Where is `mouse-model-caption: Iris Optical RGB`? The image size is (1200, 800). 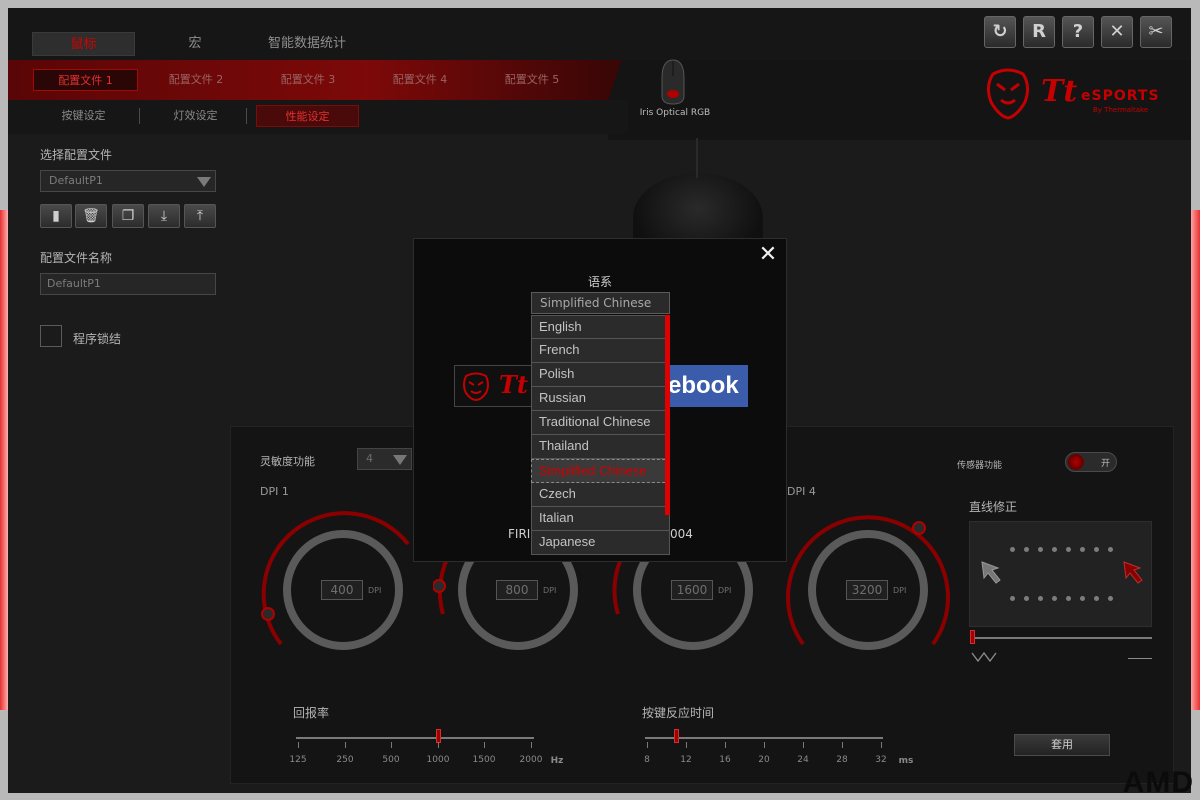
mouse-model-caption: Iris Optical RGB is located at coordinates (675, 113).